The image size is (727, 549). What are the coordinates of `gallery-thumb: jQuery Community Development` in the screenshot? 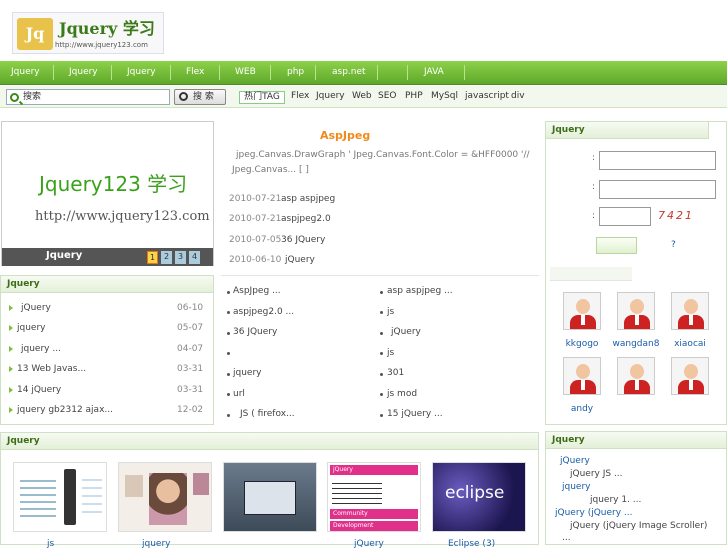 It's located at (374, 497).